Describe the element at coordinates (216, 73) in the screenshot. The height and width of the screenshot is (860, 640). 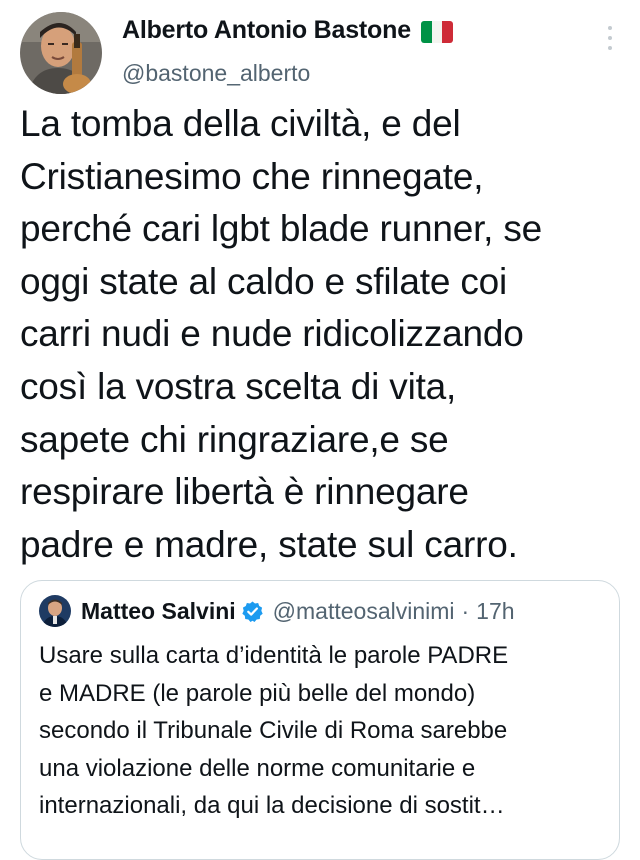
I see `author-handle: @bastone_alberto` at that location.